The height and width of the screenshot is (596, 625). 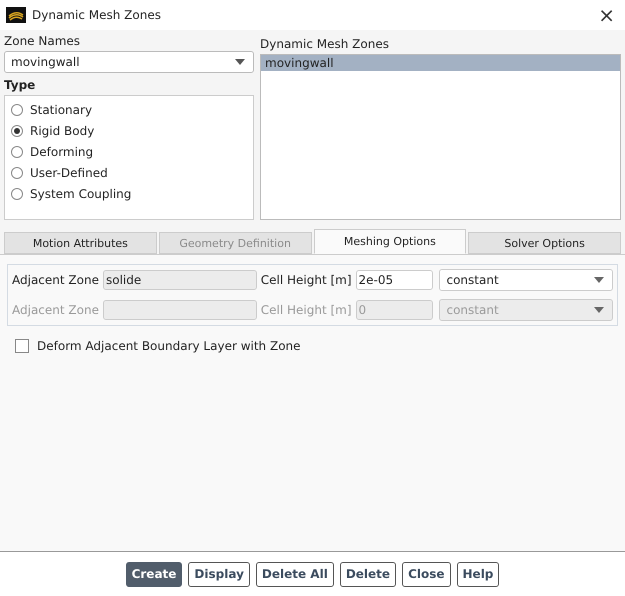 What do you see at coordinates (154, 574) in the screenshot?
I see `dialog-button: Create` at bounding box center [154, 574].